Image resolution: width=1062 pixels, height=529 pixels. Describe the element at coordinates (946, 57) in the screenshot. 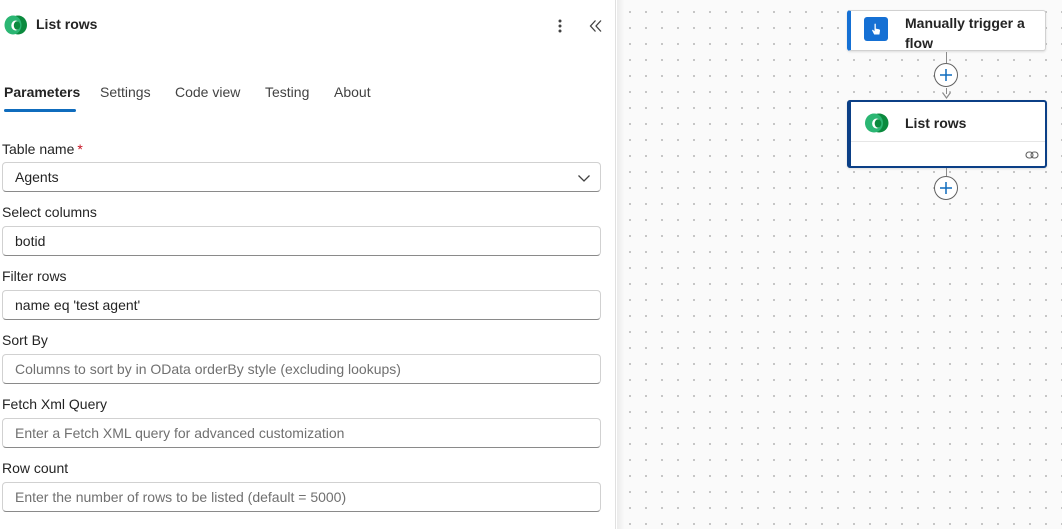

I see `connector-line-top` at that location.